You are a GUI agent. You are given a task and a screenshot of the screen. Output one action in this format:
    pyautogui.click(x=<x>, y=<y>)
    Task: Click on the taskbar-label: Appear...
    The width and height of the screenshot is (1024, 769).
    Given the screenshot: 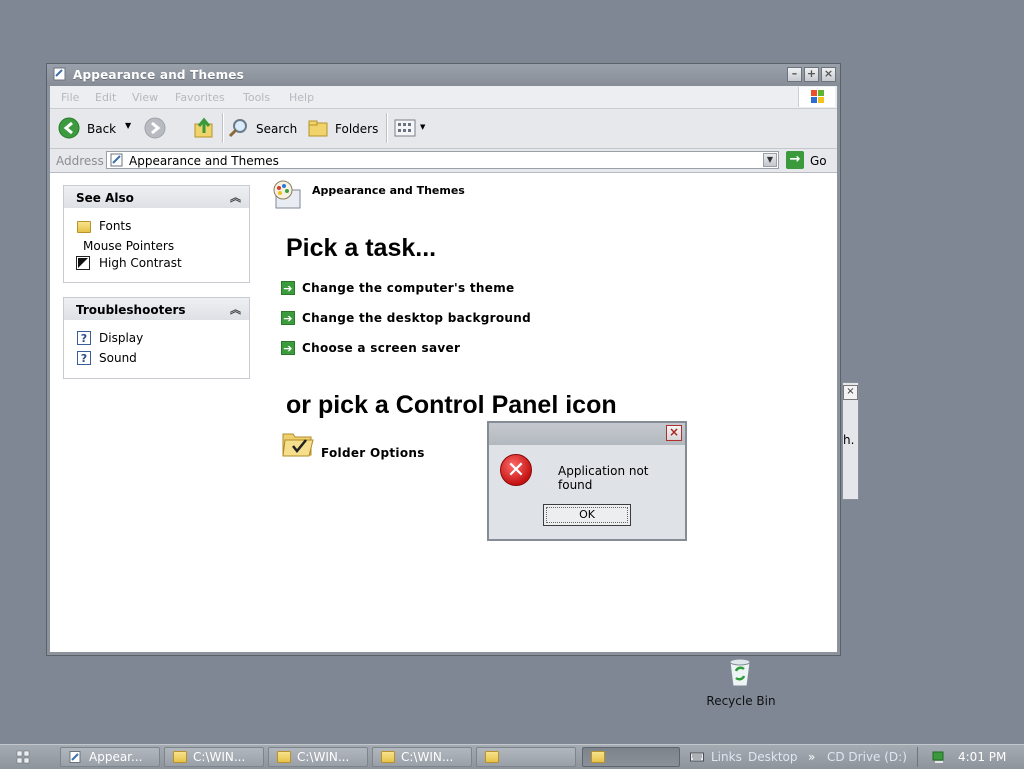 What is the action you would take?
    pyautogui.click(x=116, y=757)
    